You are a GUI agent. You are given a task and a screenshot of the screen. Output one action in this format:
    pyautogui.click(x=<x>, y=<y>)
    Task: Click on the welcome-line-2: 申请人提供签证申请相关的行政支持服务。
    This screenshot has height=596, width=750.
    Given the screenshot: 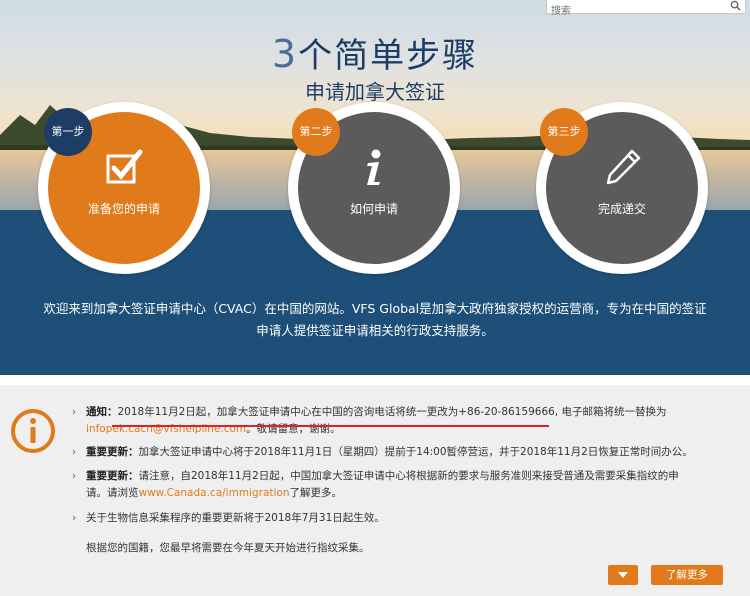 What is the action you would take?
    pyautogui.click(x=375, y=330)
    